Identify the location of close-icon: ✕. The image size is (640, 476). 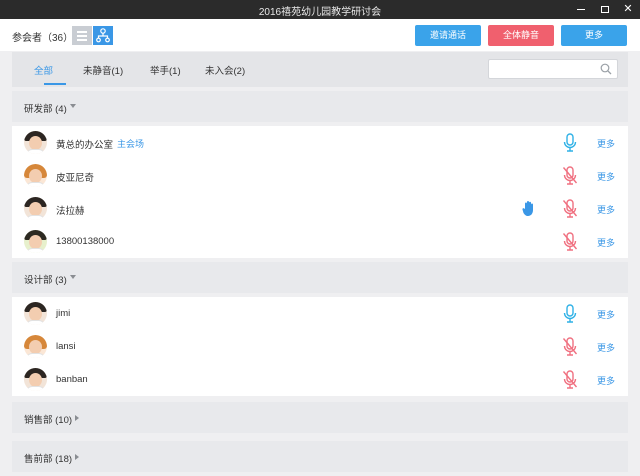
(628, 9).